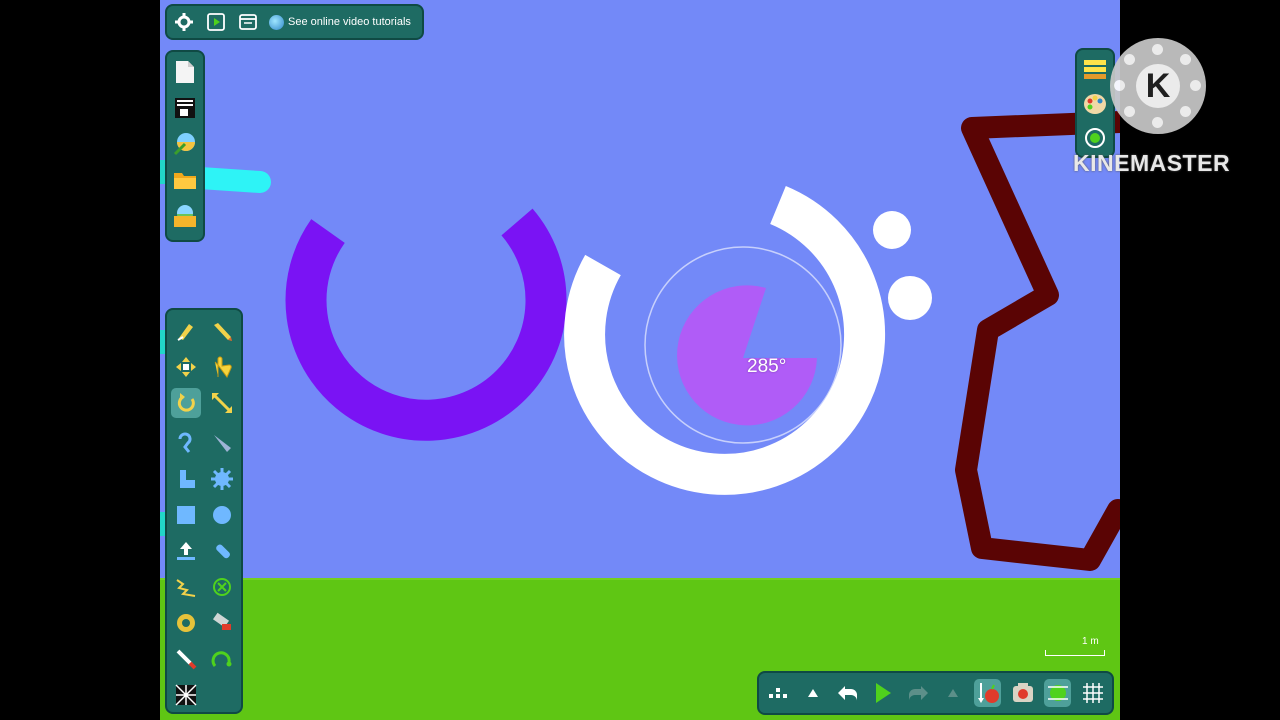 This screenshot has width=1280, height=720. I want to click on edit-properties-icon, so click(185, 144).